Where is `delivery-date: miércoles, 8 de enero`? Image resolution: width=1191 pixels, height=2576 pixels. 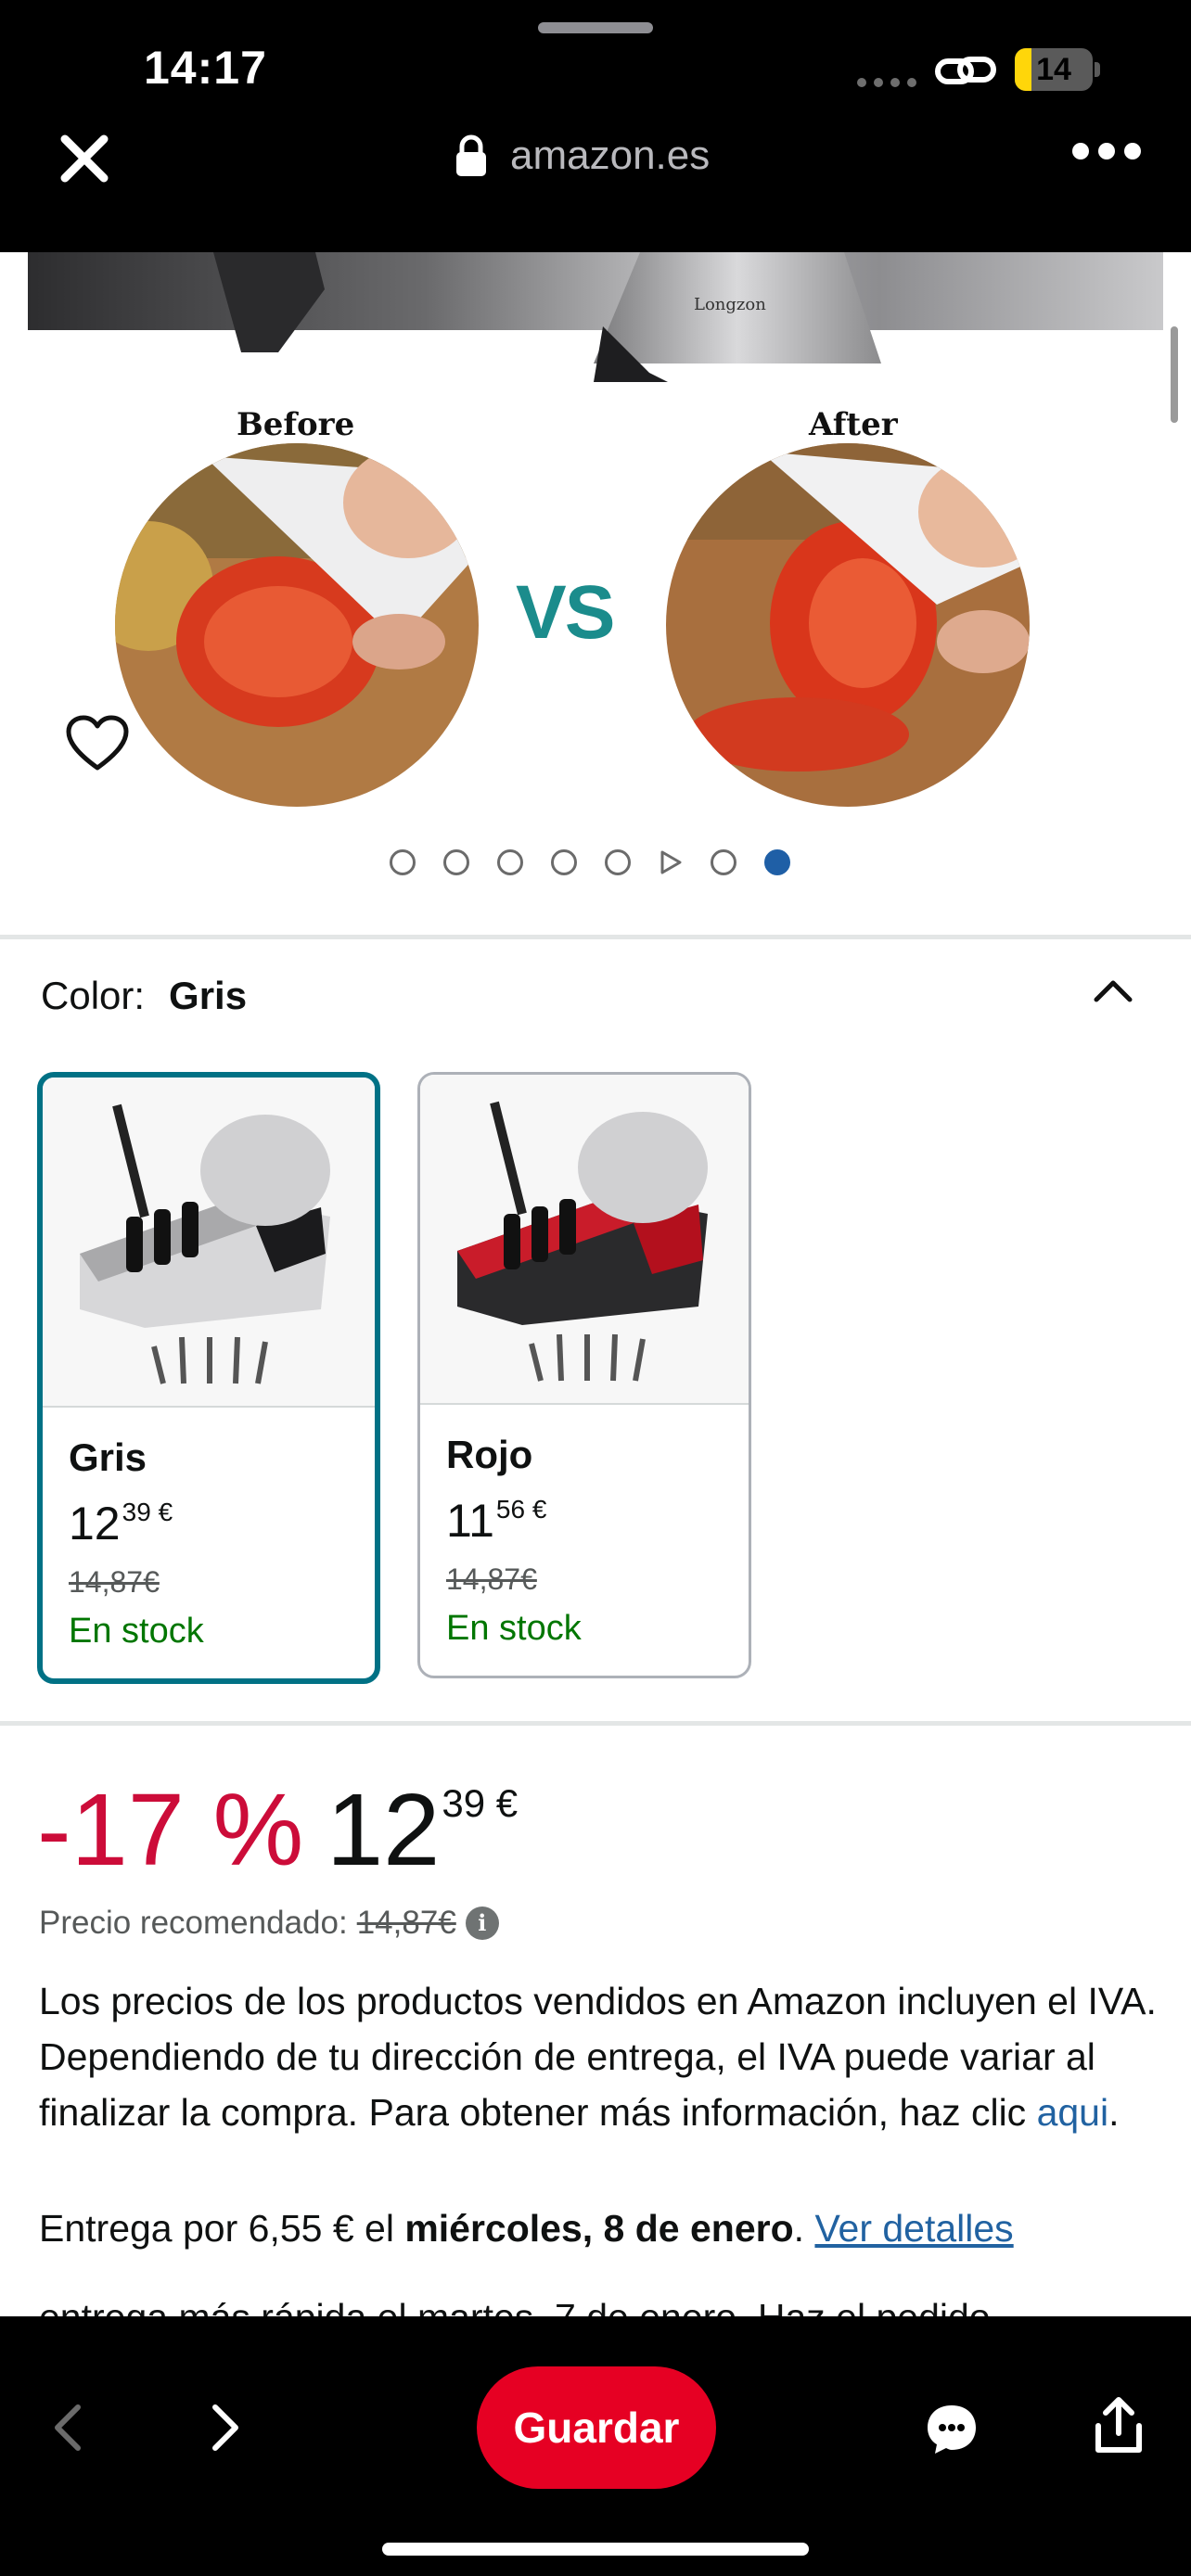 delivery-date: miércoles, 8 de enero is located at coordinates (599, 2228).